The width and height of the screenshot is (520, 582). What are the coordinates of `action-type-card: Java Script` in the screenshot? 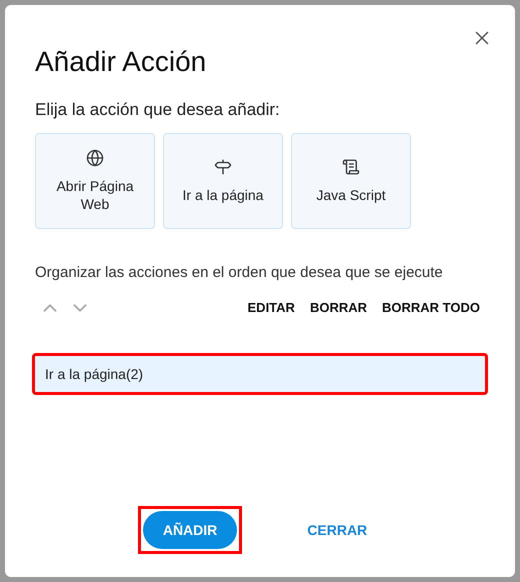 It's located at (351, 181).